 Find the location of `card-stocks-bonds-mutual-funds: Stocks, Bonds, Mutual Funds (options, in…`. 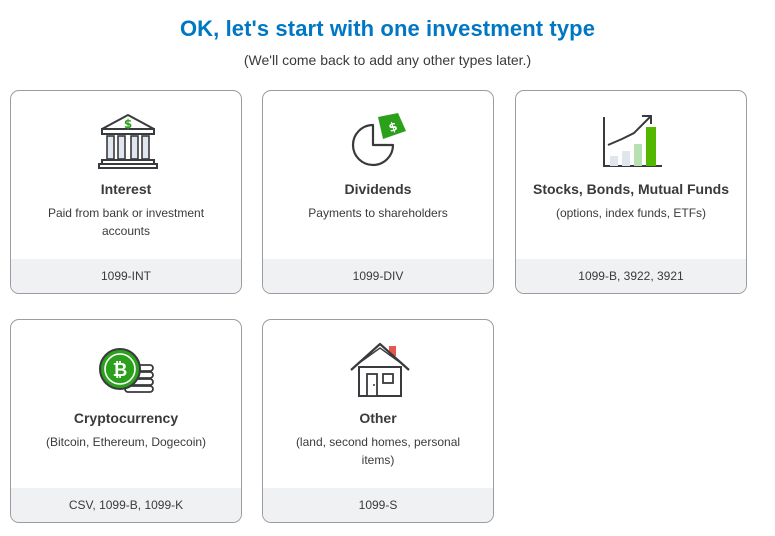

card-stocks-bonds-mutual-funds: Stocks, Bonds, Mutual Funds (options, in… is located at coordinates (631, 192).